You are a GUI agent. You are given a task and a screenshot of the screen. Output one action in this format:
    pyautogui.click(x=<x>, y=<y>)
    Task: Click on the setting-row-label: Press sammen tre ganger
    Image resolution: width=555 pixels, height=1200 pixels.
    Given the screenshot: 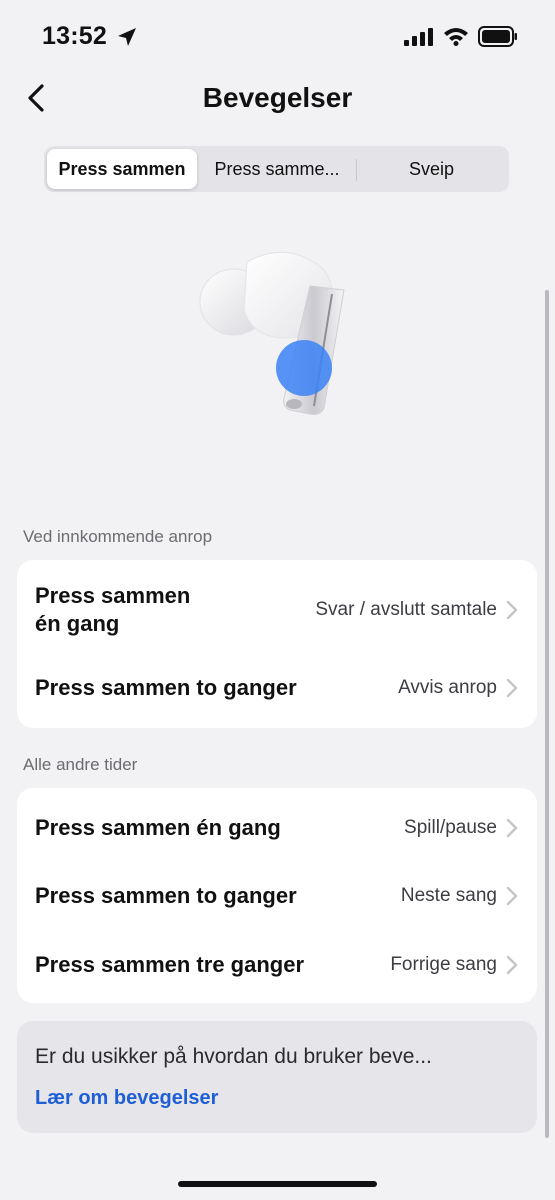 What is the action you would take?
    pyautogui.click(x=170, y=964)
    